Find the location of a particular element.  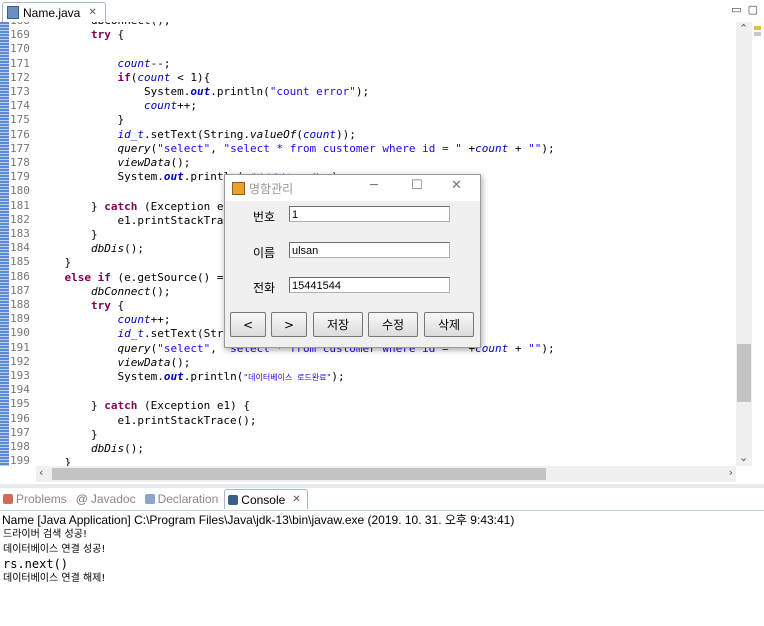

java-app-icon is located at coordinates (238, 188).